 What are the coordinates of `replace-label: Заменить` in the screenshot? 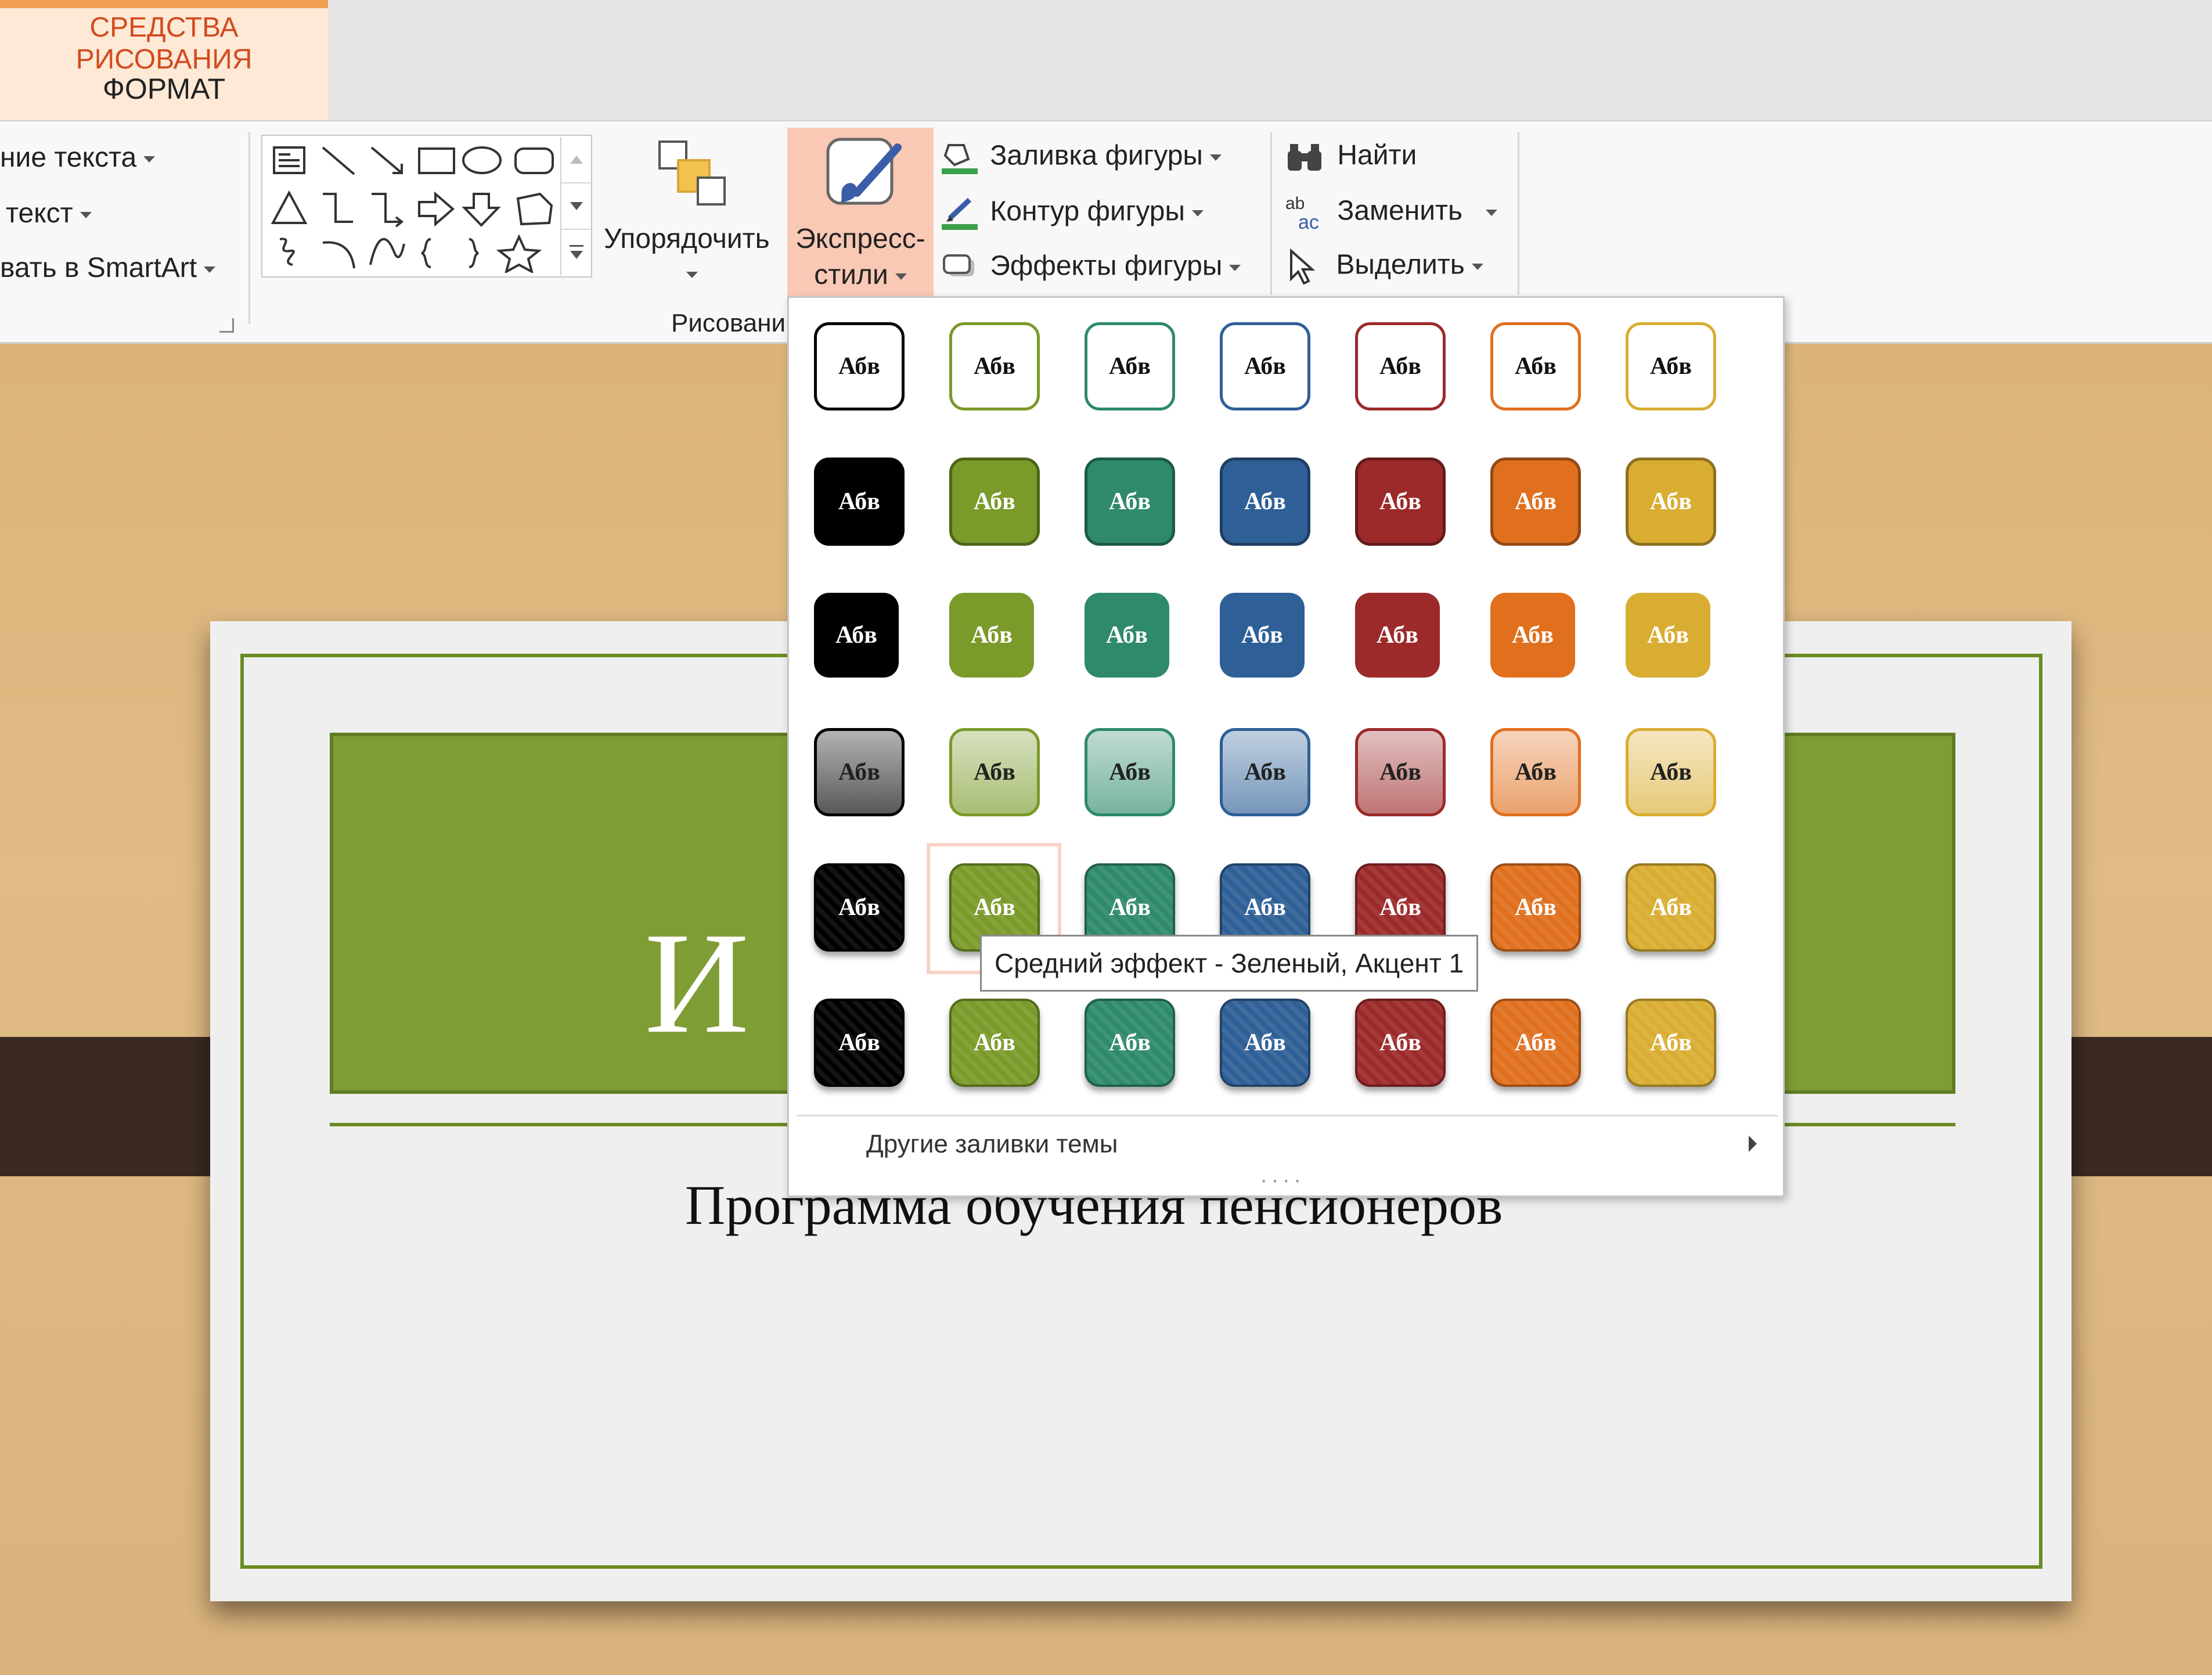 It's located at (1400, 210).